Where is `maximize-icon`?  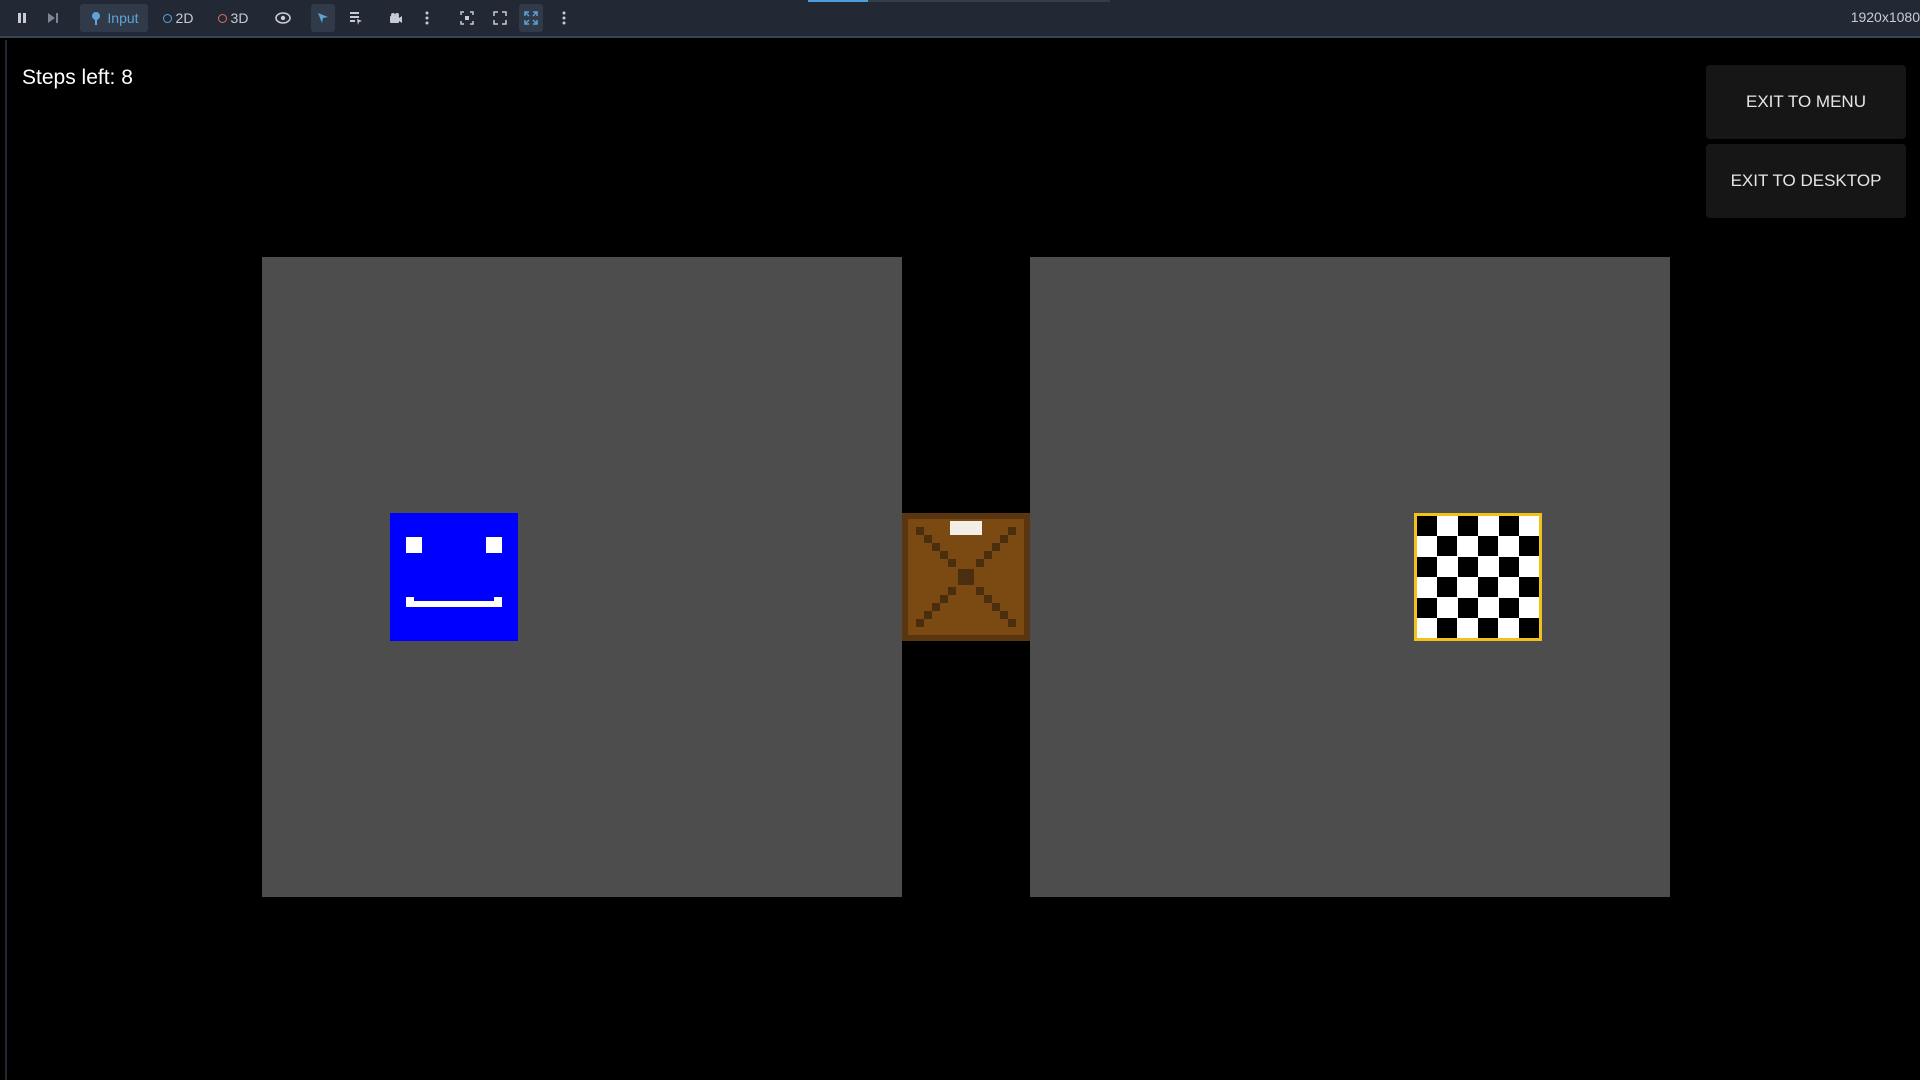 maximize-icon is located at coordinates (531, 18).